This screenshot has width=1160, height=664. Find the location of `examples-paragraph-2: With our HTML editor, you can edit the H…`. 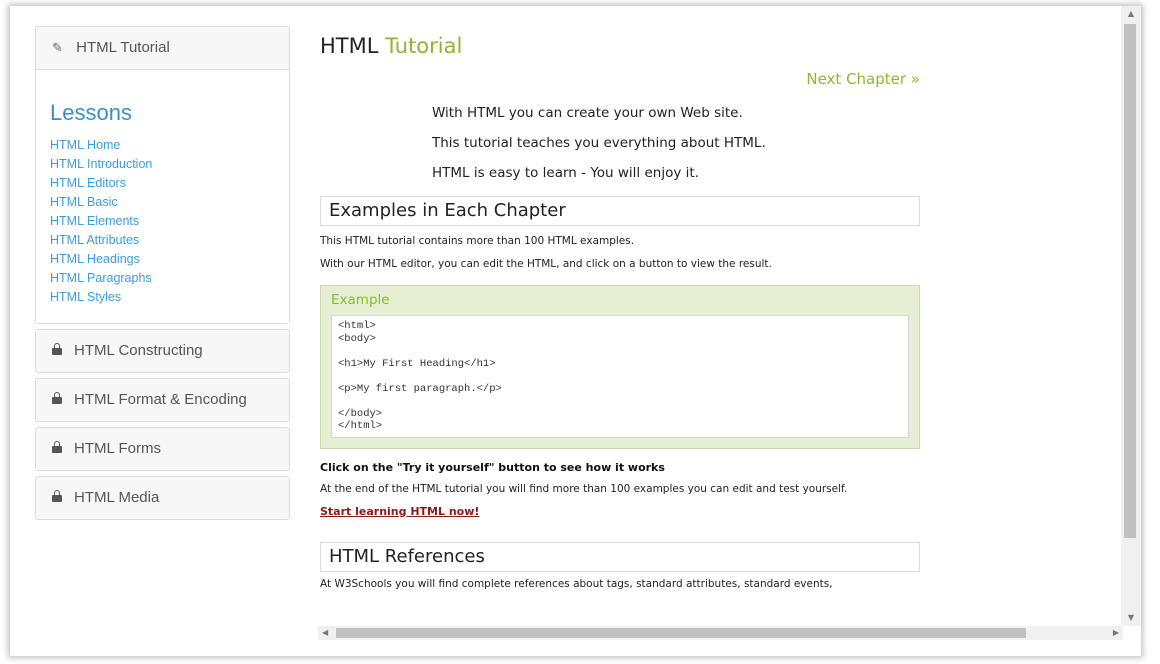

examples-paragraph-2: With our HTML editor, you can edit the H… is located at coordinates (546, 264).